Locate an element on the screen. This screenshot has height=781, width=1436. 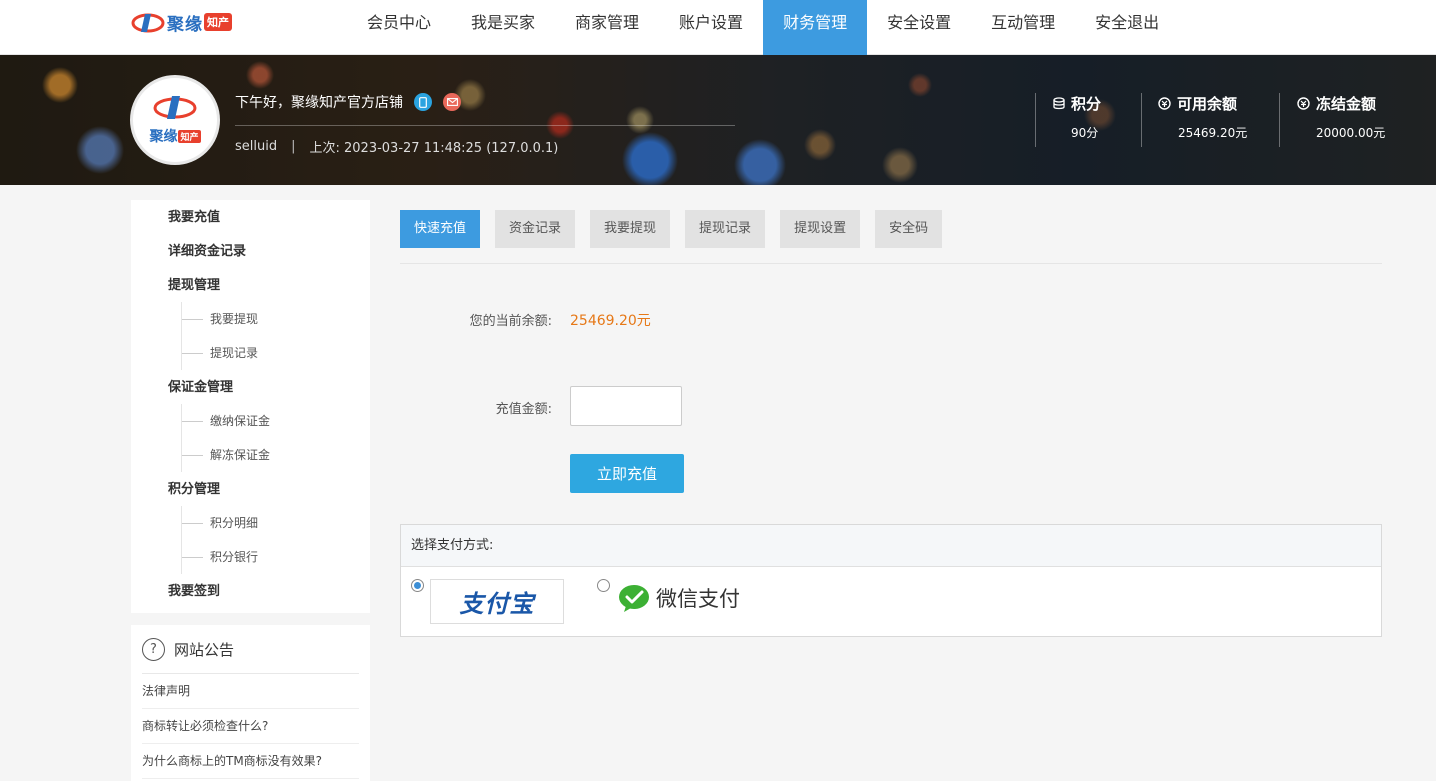
avatar: 聚缘 知产 is located at coordinates (175, 120).